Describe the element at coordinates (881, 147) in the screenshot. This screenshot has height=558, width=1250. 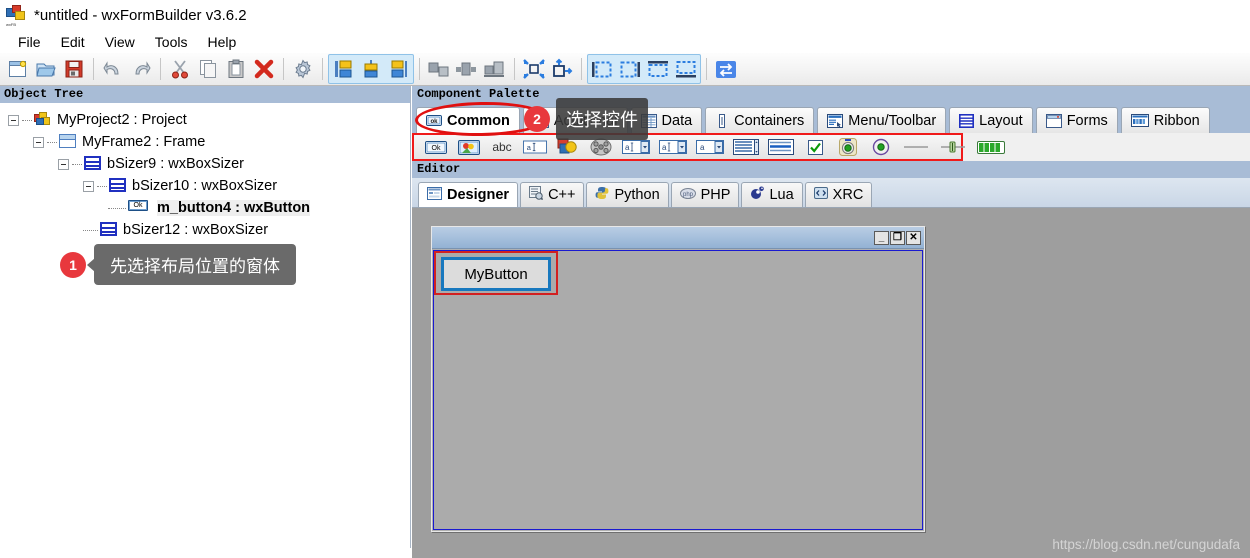
I see `palette-item-wxtogglebutton` at that location.